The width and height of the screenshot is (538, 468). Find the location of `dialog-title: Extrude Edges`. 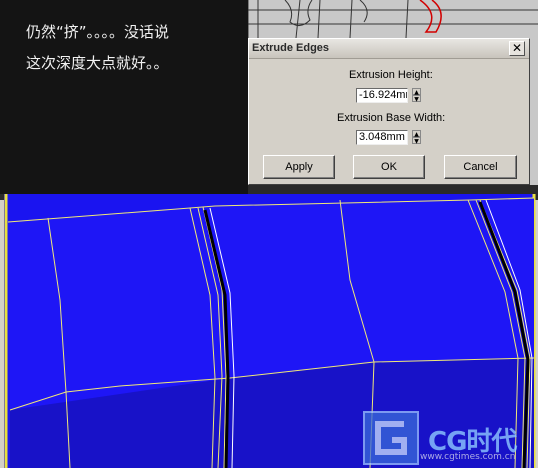

dialog-title: Extrude Edges is located at coordinates (291, 48).